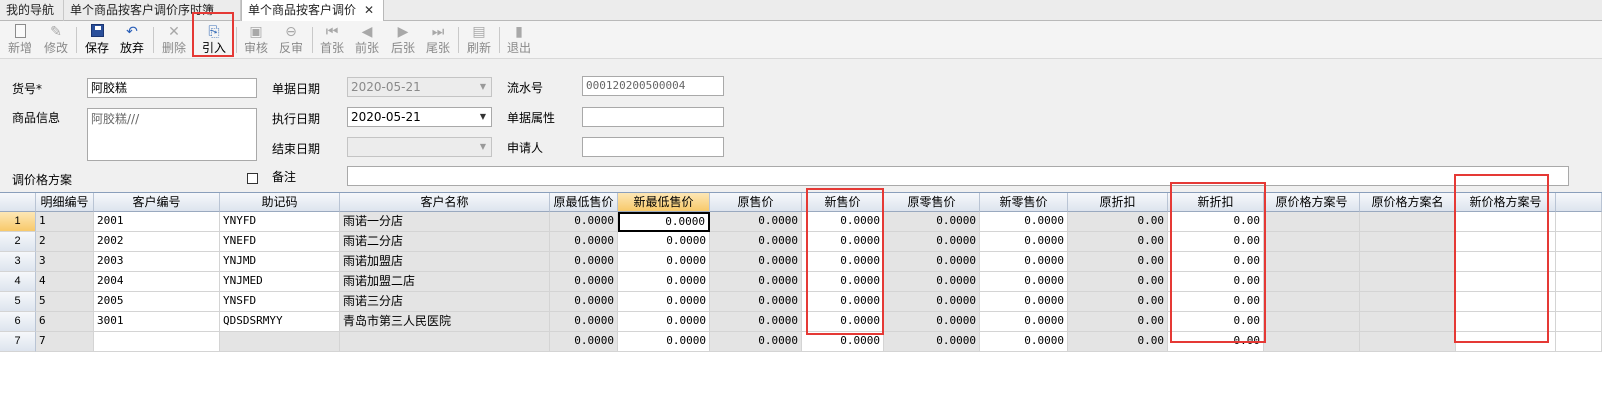 The image size is (1602, 404). What do you see at coordinates (479, 40) in the screenshot?
I see `refresh-button: ▤ 刷新` at bounding box center [479, 40].